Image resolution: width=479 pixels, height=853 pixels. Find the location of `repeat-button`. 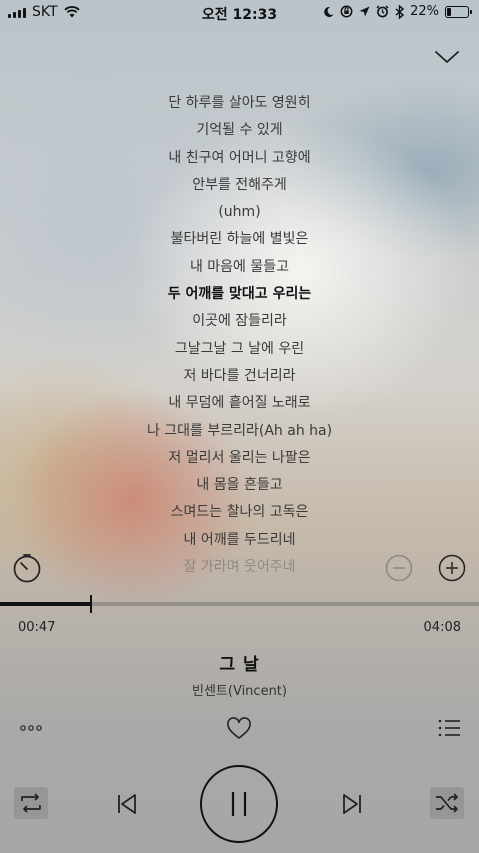

repeat-button is located at coordinates (31, 803).